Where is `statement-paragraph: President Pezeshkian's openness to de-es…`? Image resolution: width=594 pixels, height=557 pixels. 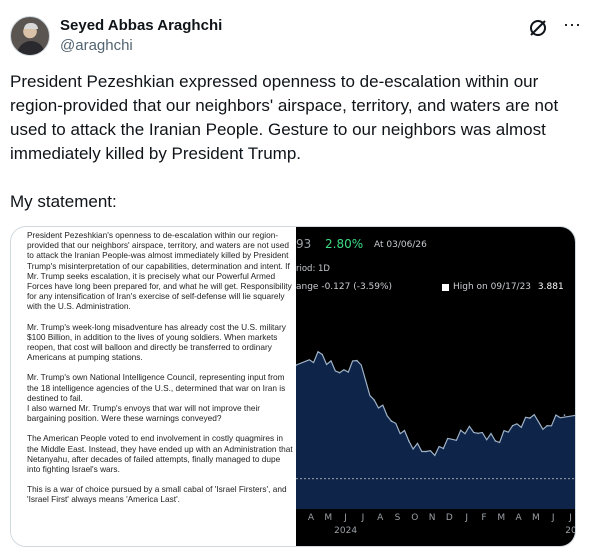
statement-paragraph: President Pezeshkian's openness to de-es… is located at coordinates (159, 271).